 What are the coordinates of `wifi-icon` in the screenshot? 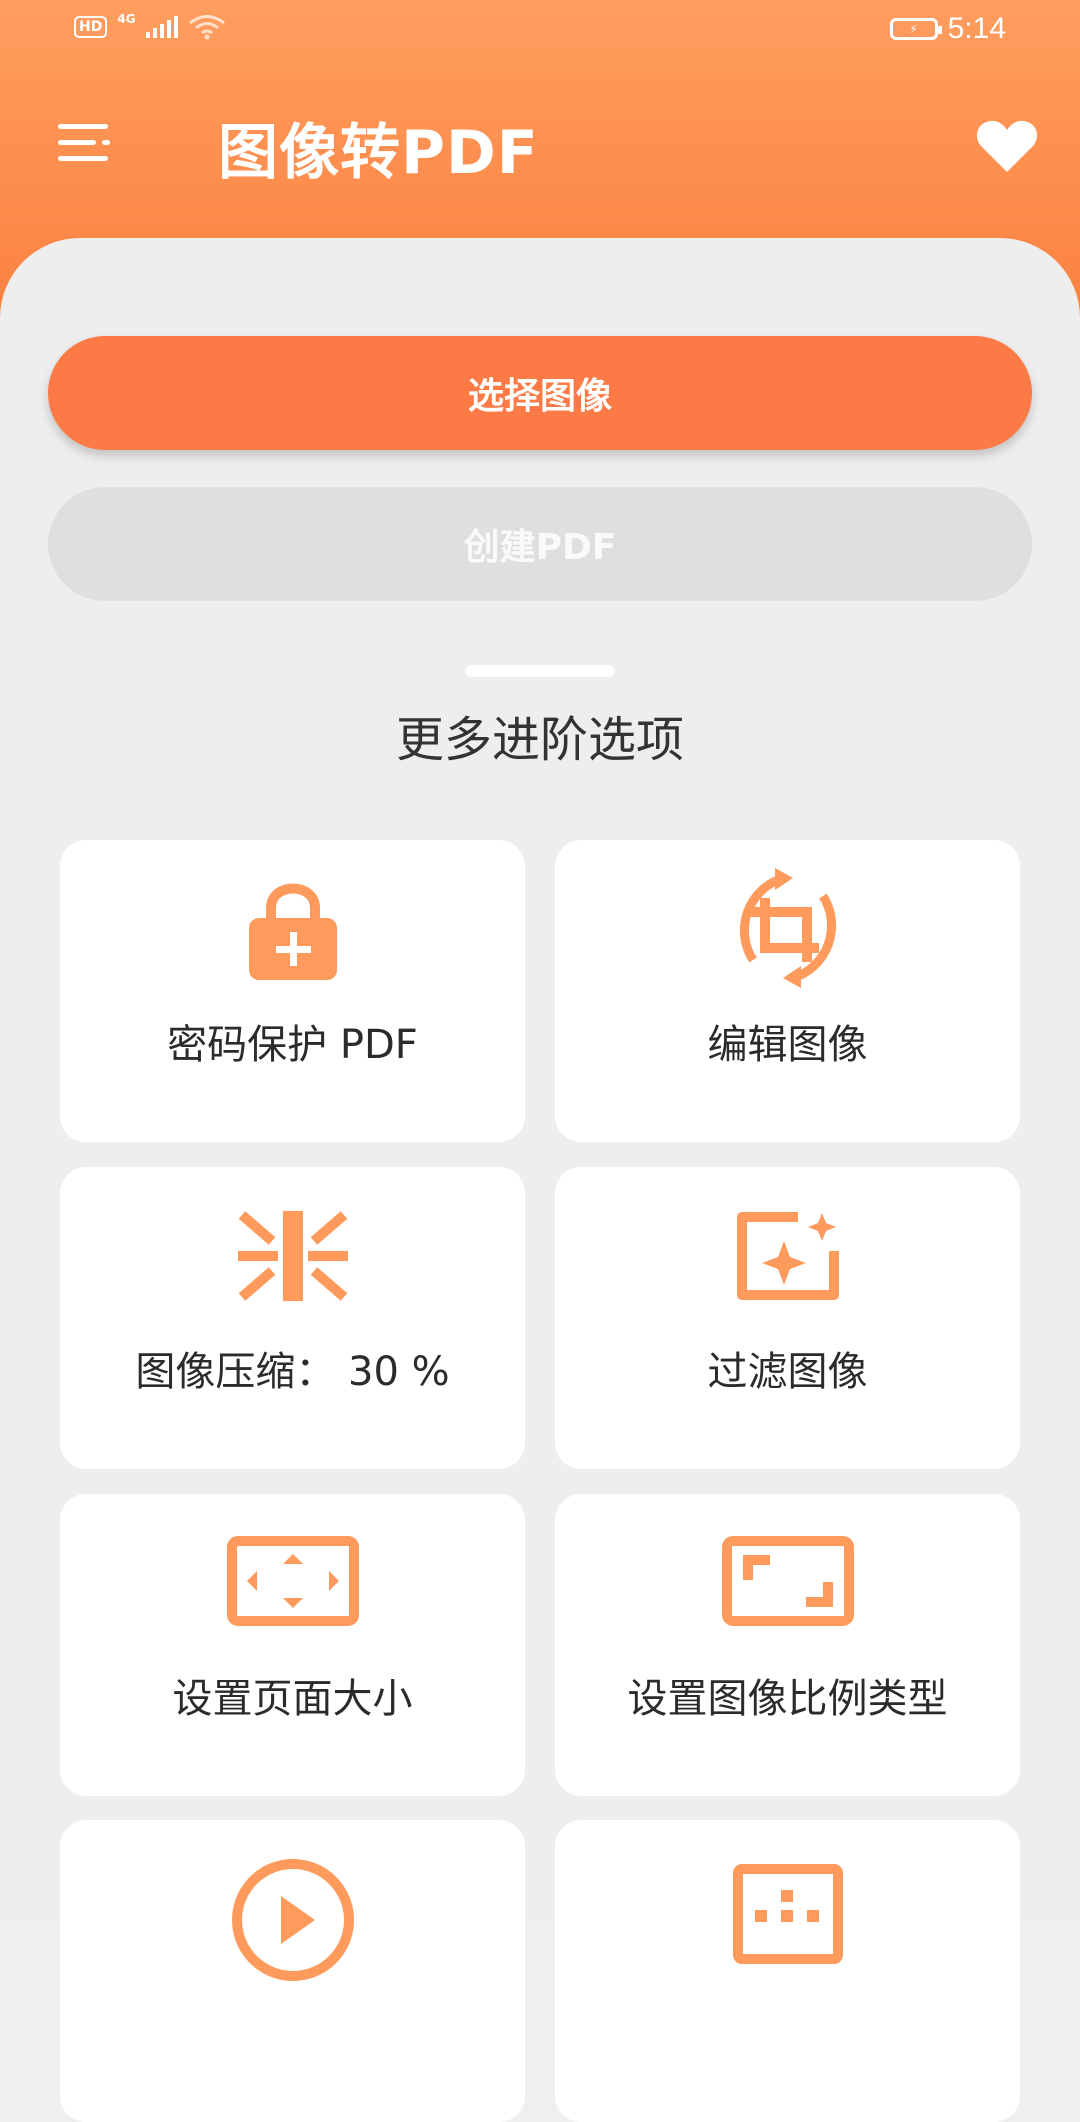 It's located at (206, 27).